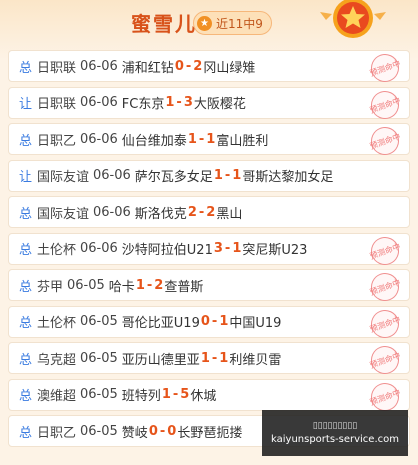 The width and height of the screenshot is (418, 465). I want to click on row-home: 浦和红钻, so click(147, 68).